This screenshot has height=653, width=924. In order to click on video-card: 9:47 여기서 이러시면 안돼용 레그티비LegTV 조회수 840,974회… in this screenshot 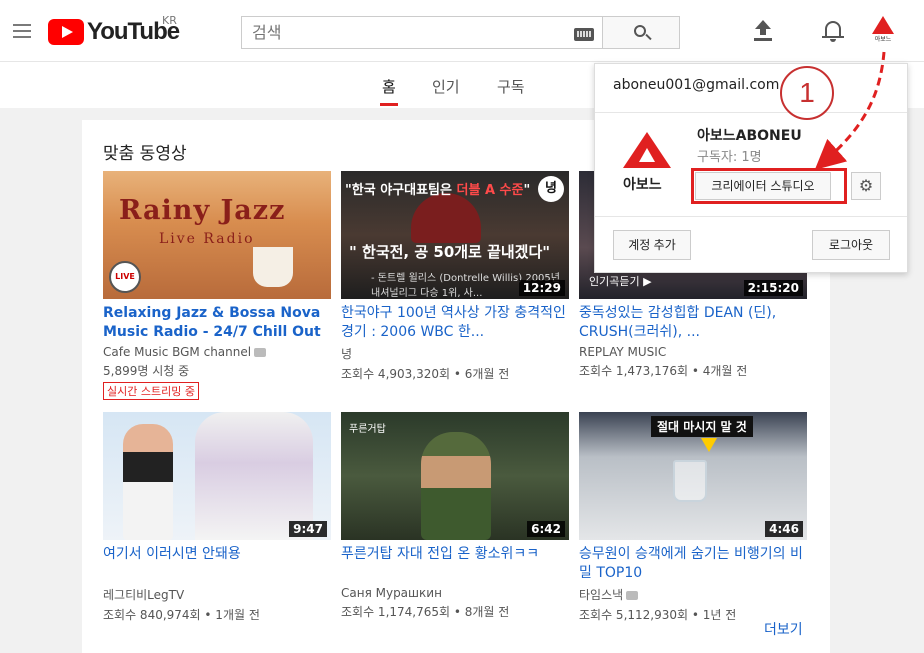, I will do `click(217, 517)`.